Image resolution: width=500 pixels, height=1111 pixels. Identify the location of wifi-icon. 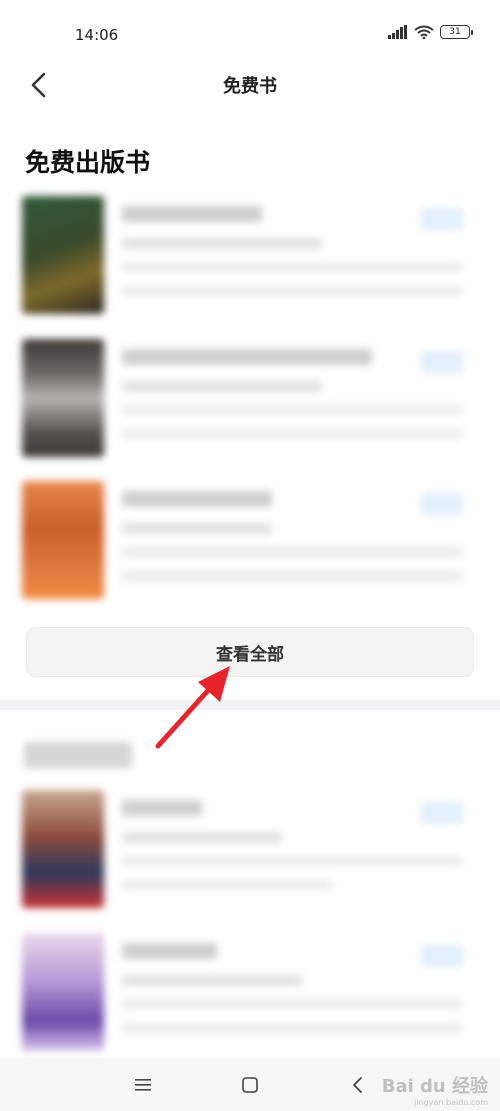
(424, 32).